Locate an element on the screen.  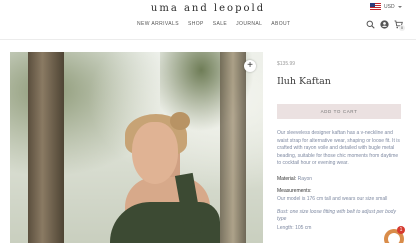
zoom-plus-icon: + is located at coordinates (250, 66).